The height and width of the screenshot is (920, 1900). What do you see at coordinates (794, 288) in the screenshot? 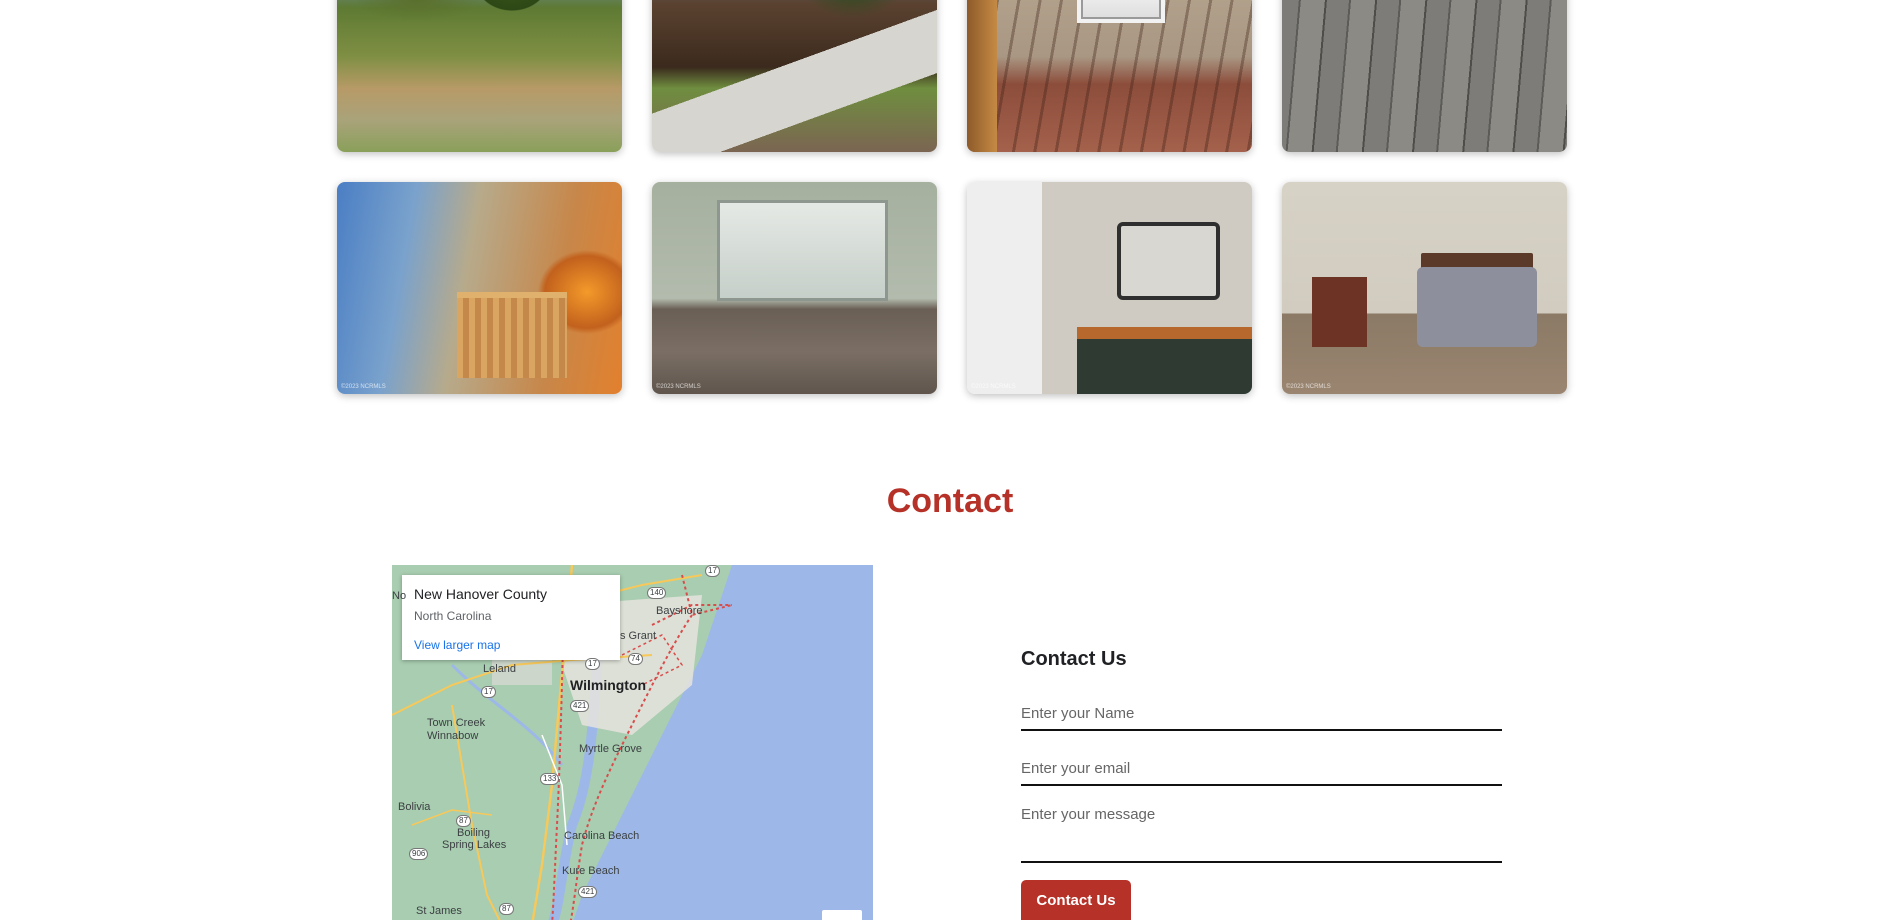
I see `gallery-photo-empty-room: ©2023 NCRMLS` at bounding box center [794, 288].